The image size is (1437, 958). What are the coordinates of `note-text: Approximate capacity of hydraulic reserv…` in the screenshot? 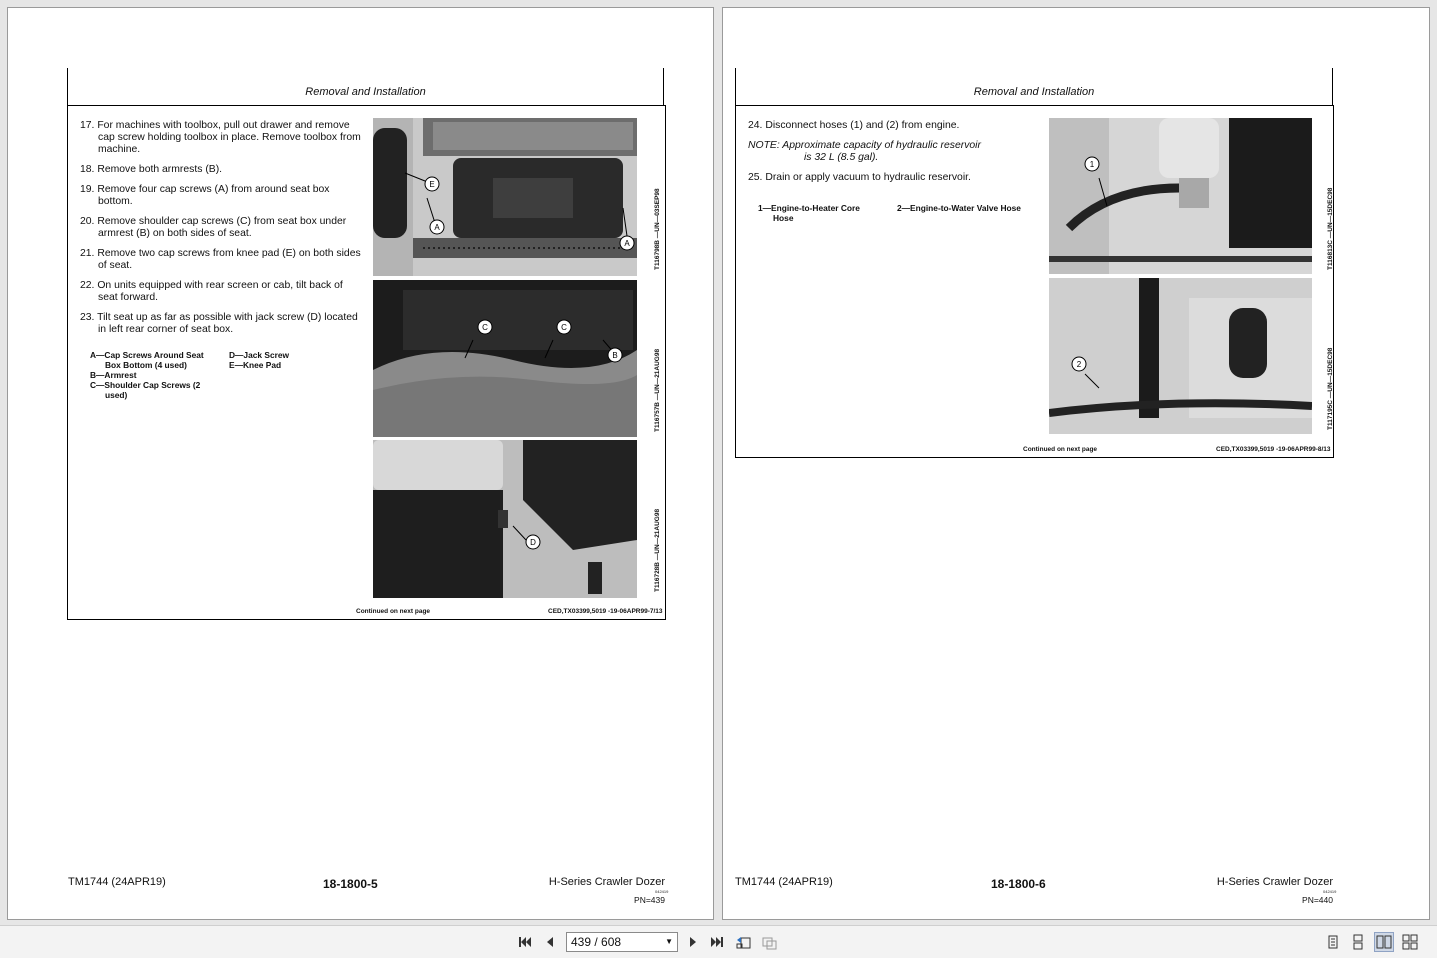 It's located at (881, 145).